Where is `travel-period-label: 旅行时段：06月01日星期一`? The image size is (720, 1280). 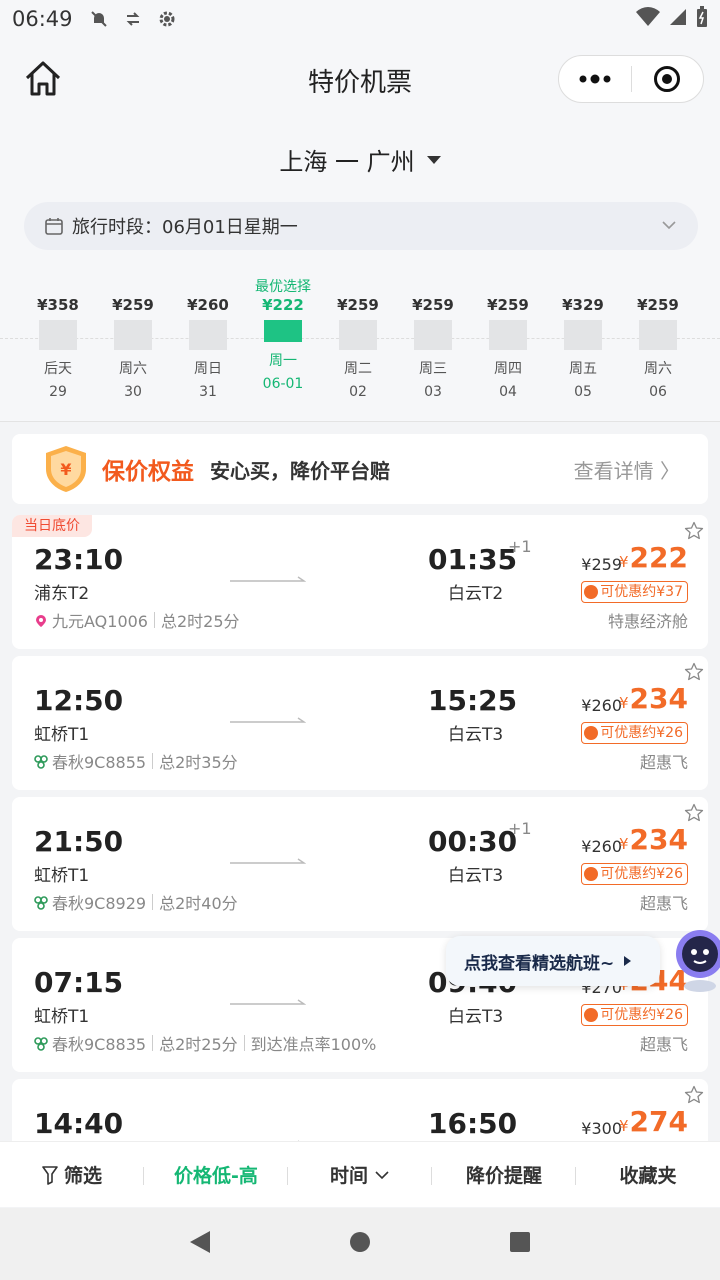 travel-period-label: 旅行时段：06月01日星期一 is located at coordinates (185, 227).